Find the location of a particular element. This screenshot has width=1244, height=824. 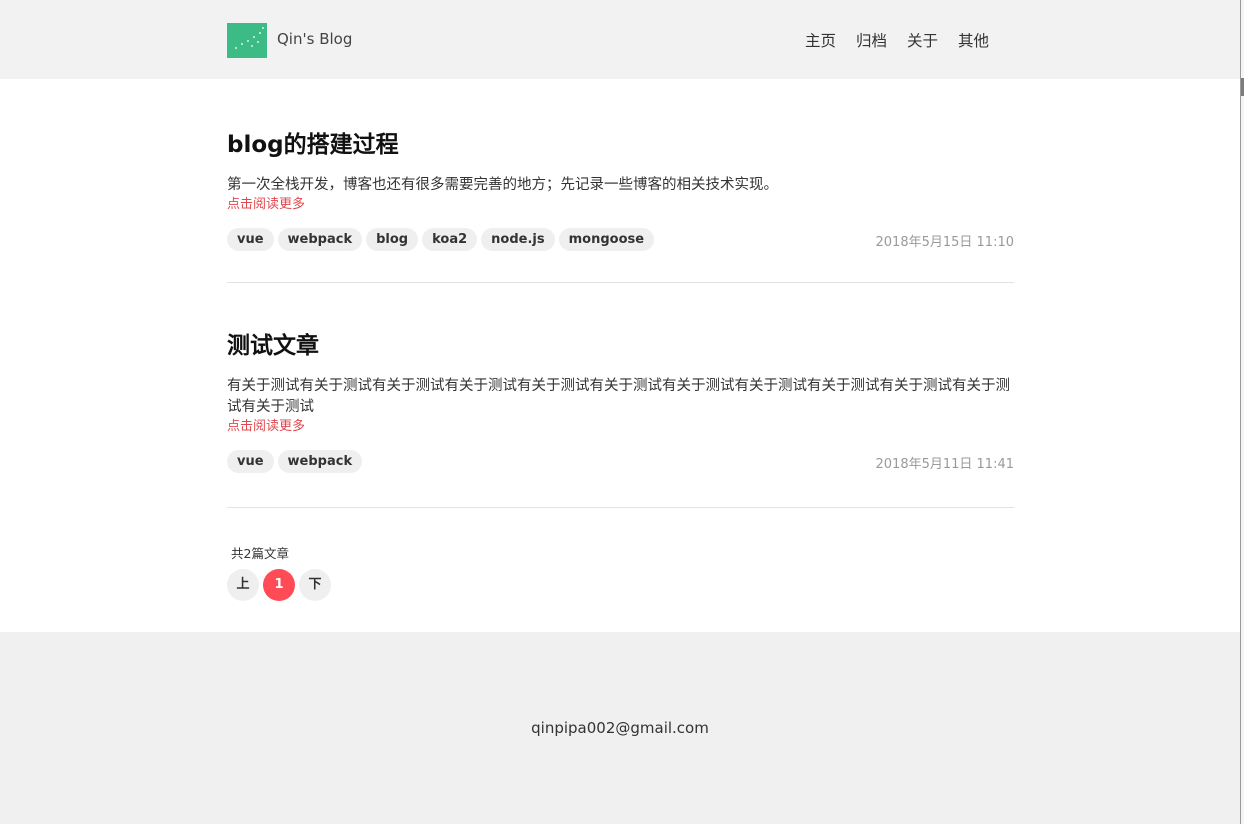

post-count: 共2篇文章 is located at coordinates (260, 553).